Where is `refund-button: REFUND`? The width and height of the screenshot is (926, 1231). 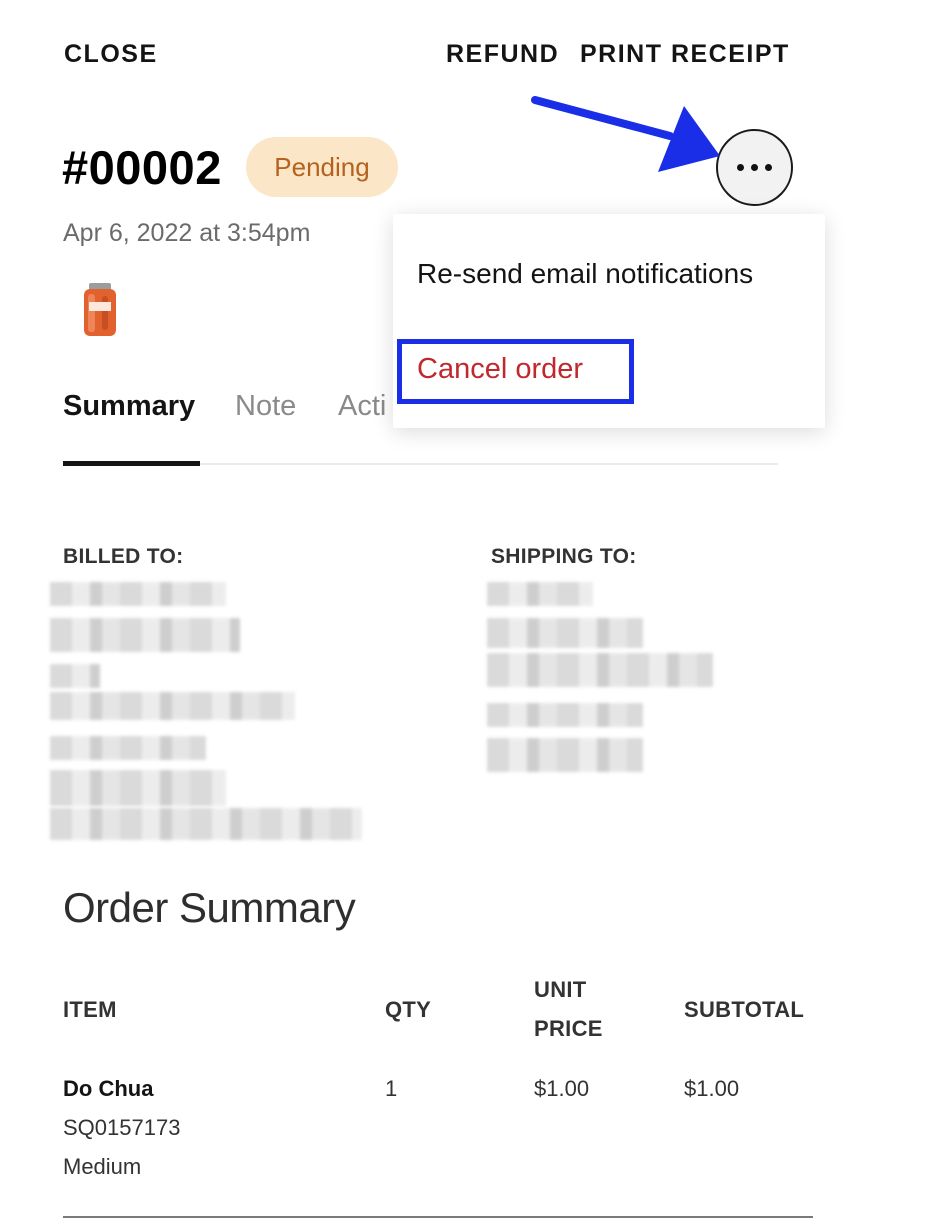
refund-button: REFUND is located at coordinates (502, 54).